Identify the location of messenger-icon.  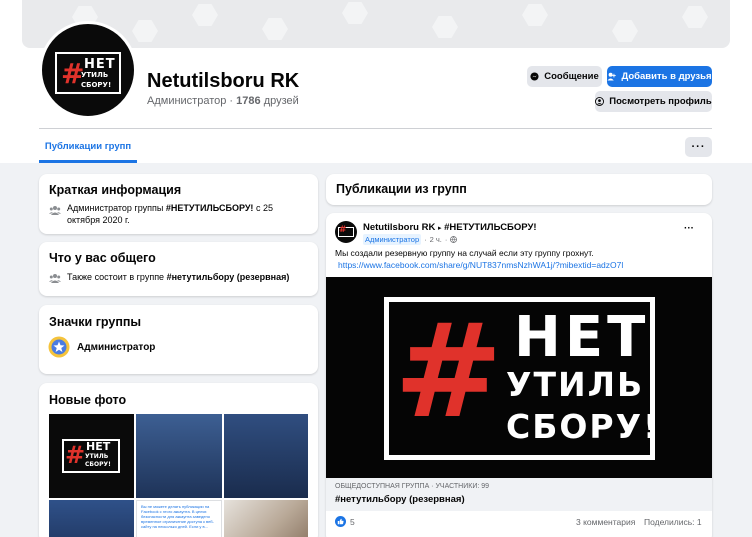
(534, 76).